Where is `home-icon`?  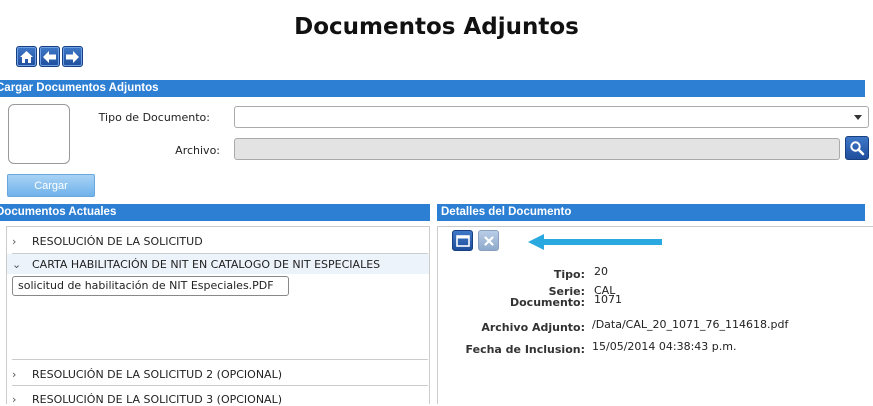
home-icon is located at coordinates (26, 56).